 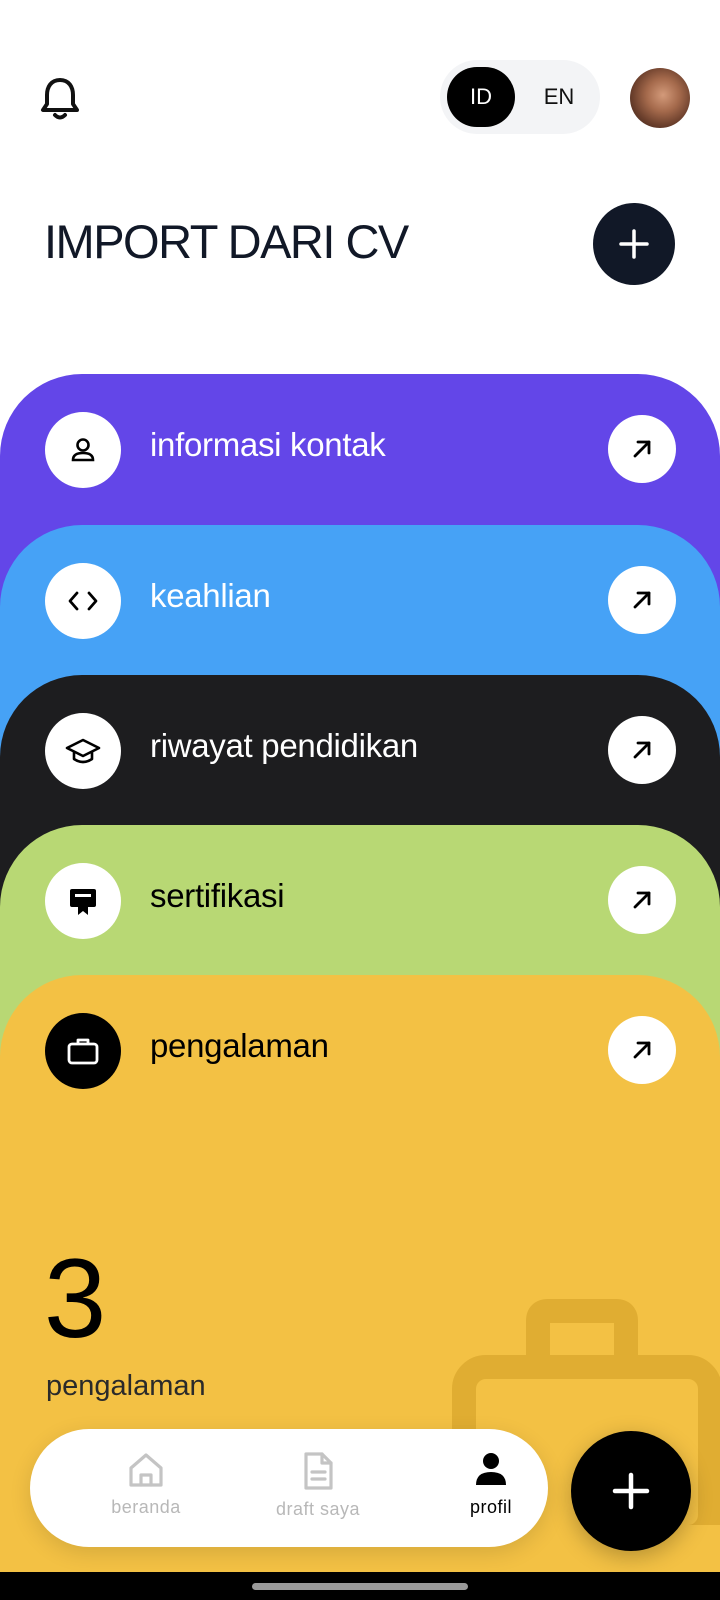 I want to click on home-icon, so click(x=146, y=1470).